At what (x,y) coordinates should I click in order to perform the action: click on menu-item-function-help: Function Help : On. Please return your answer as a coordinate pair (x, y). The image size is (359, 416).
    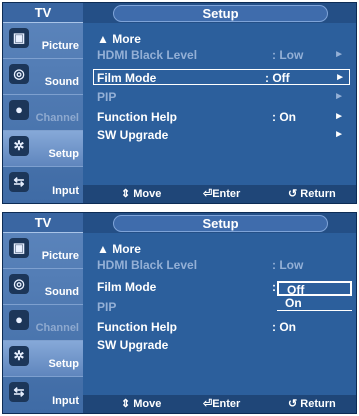
    Looking at the image, I should click on (222, 327).